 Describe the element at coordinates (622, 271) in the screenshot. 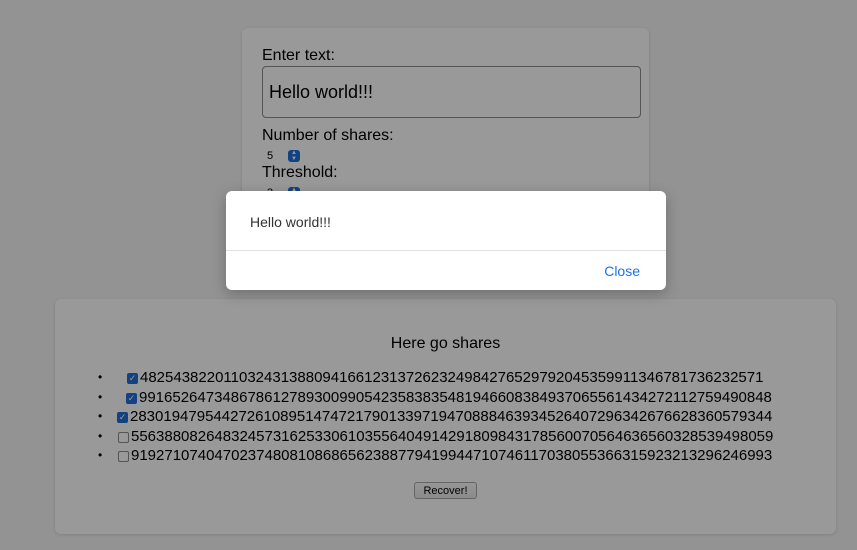

I see `close-button: Close` at that location.